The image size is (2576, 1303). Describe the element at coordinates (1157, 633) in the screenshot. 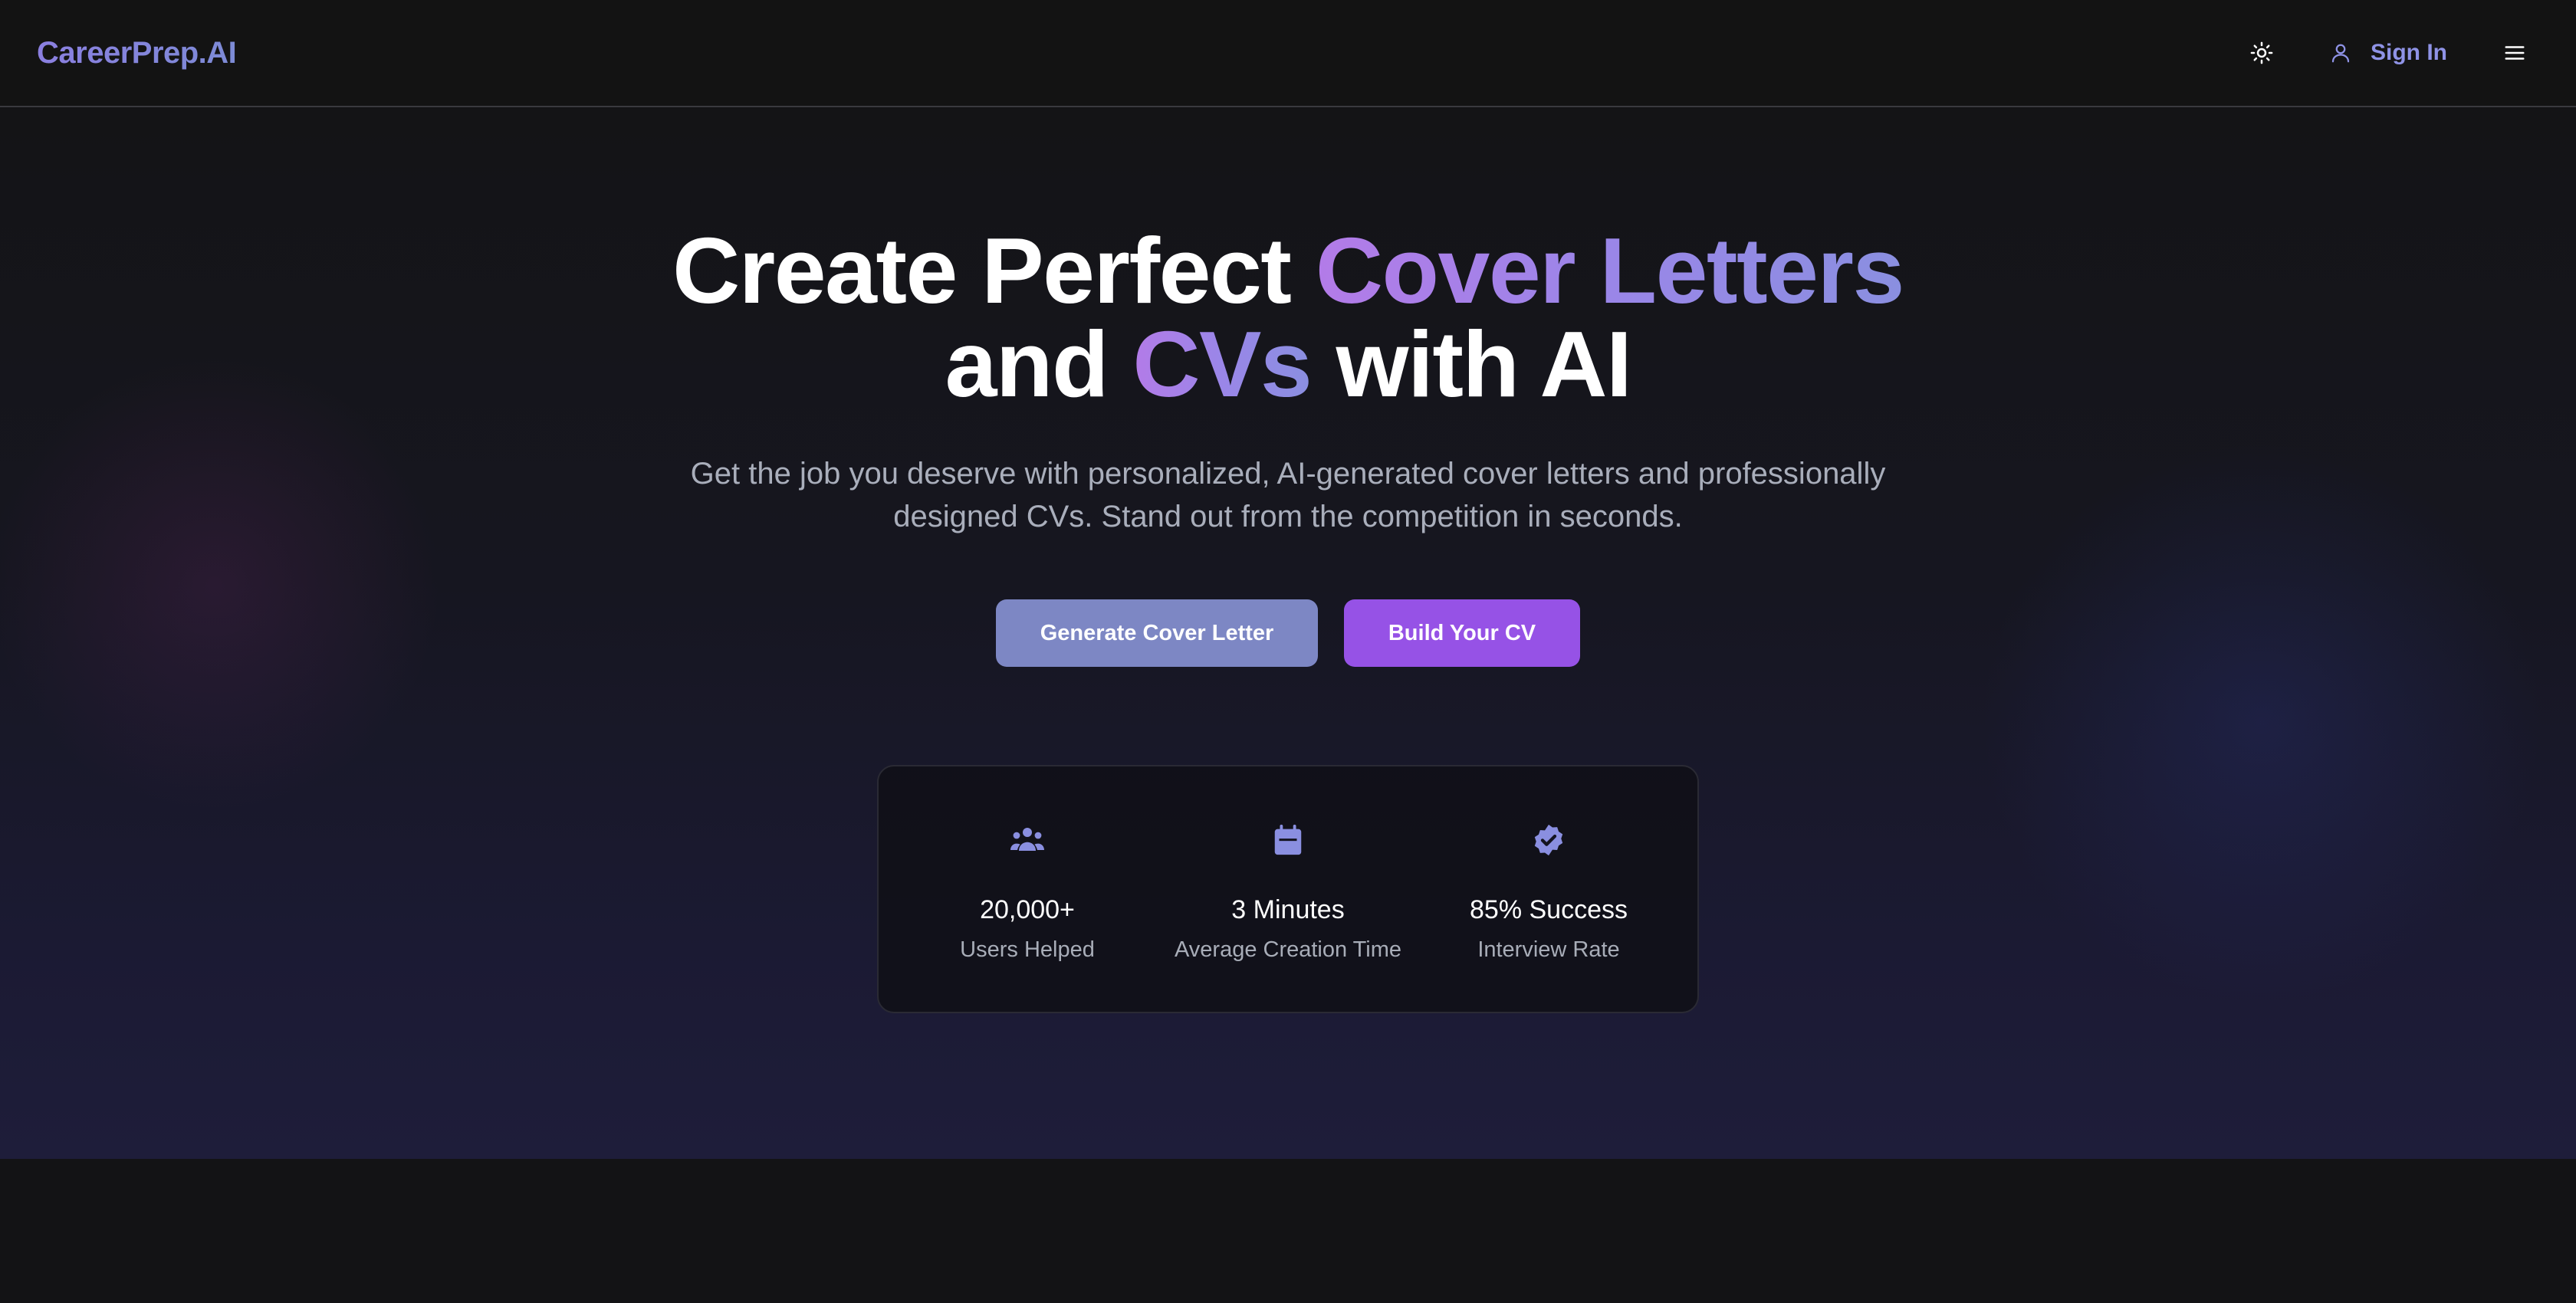

I see `generate-cover-letter-button: Generate Cover Letter` at that location.